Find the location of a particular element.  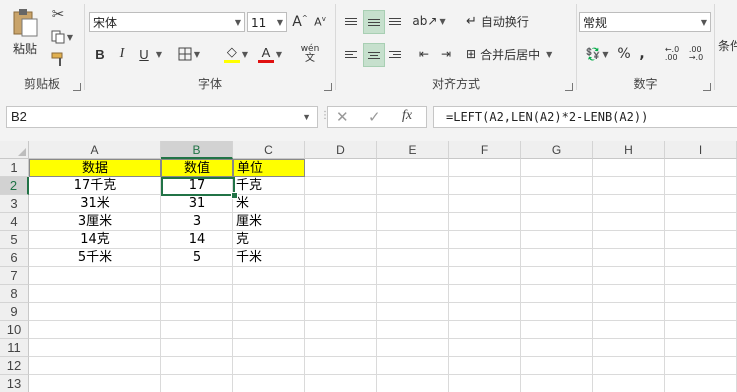

name-box: B2 ▼ is located at coordinates (162, 117).